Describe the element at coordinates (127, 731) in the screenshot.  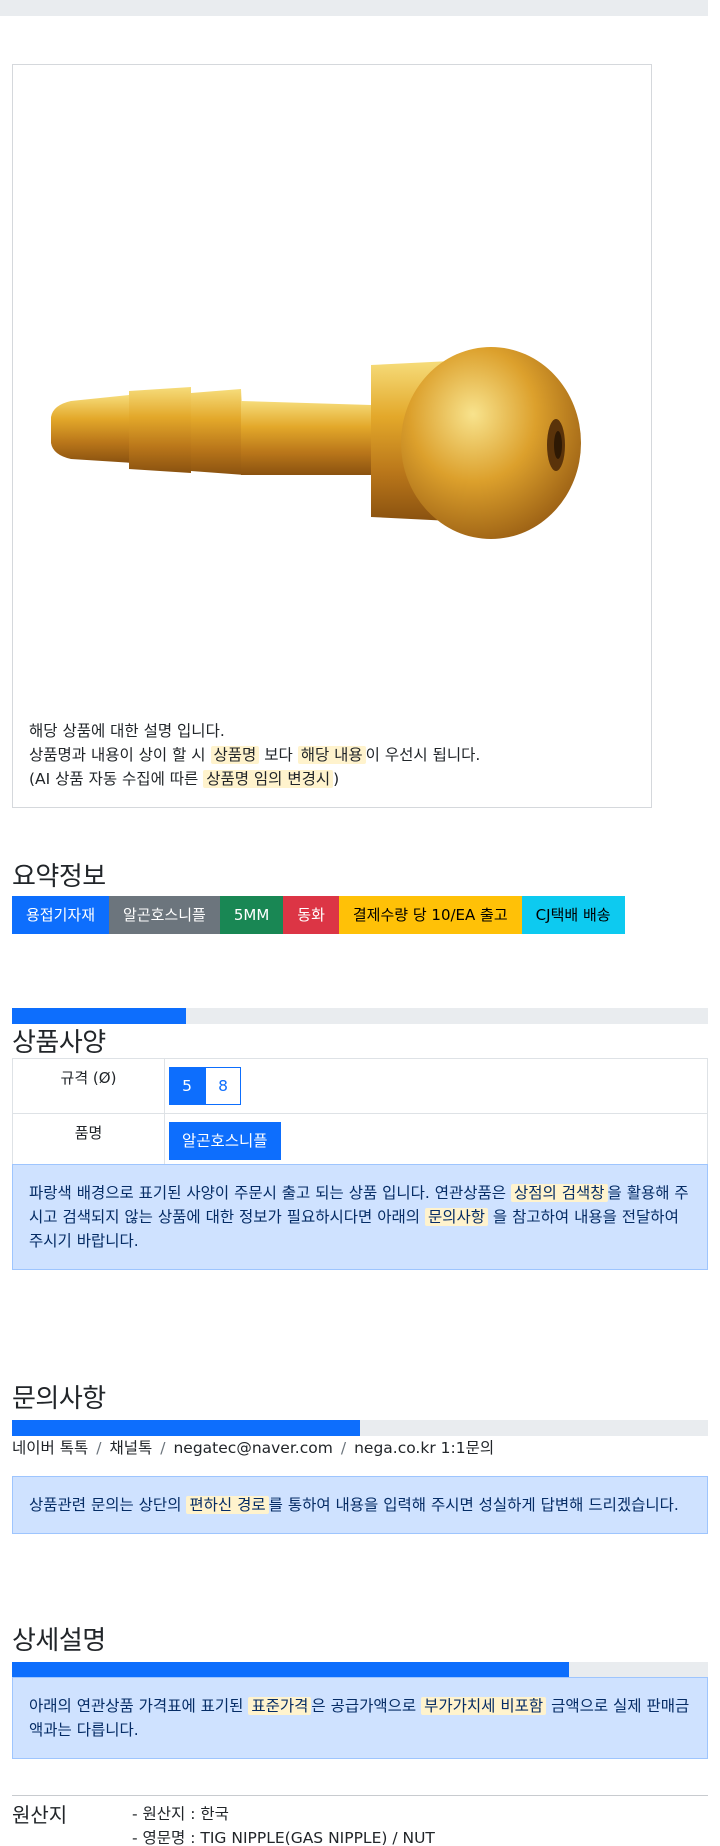
I see `desc-line-1: 해당 상품에 대한 설명 입니다.` at that location.